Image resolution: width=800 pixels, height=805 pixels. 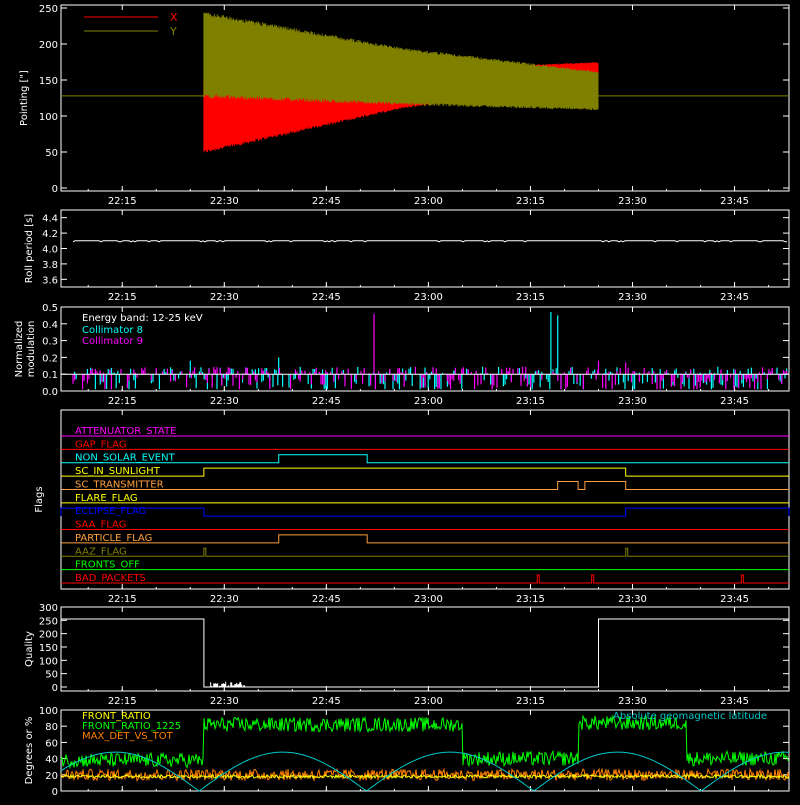 What do you see at coordinates (29, 751) in the screenshot?
I see `y-axis-label: Degrees or %` at bounding box center [29, 751].